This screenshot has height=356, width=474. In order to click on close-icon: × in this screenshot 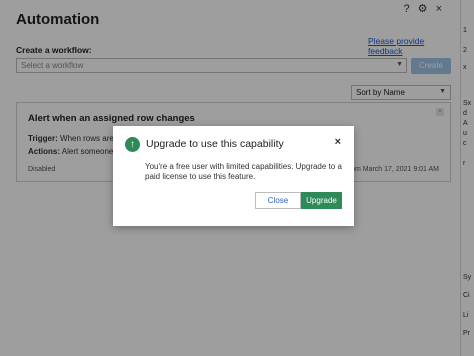, I will do `click(338, 142)`.